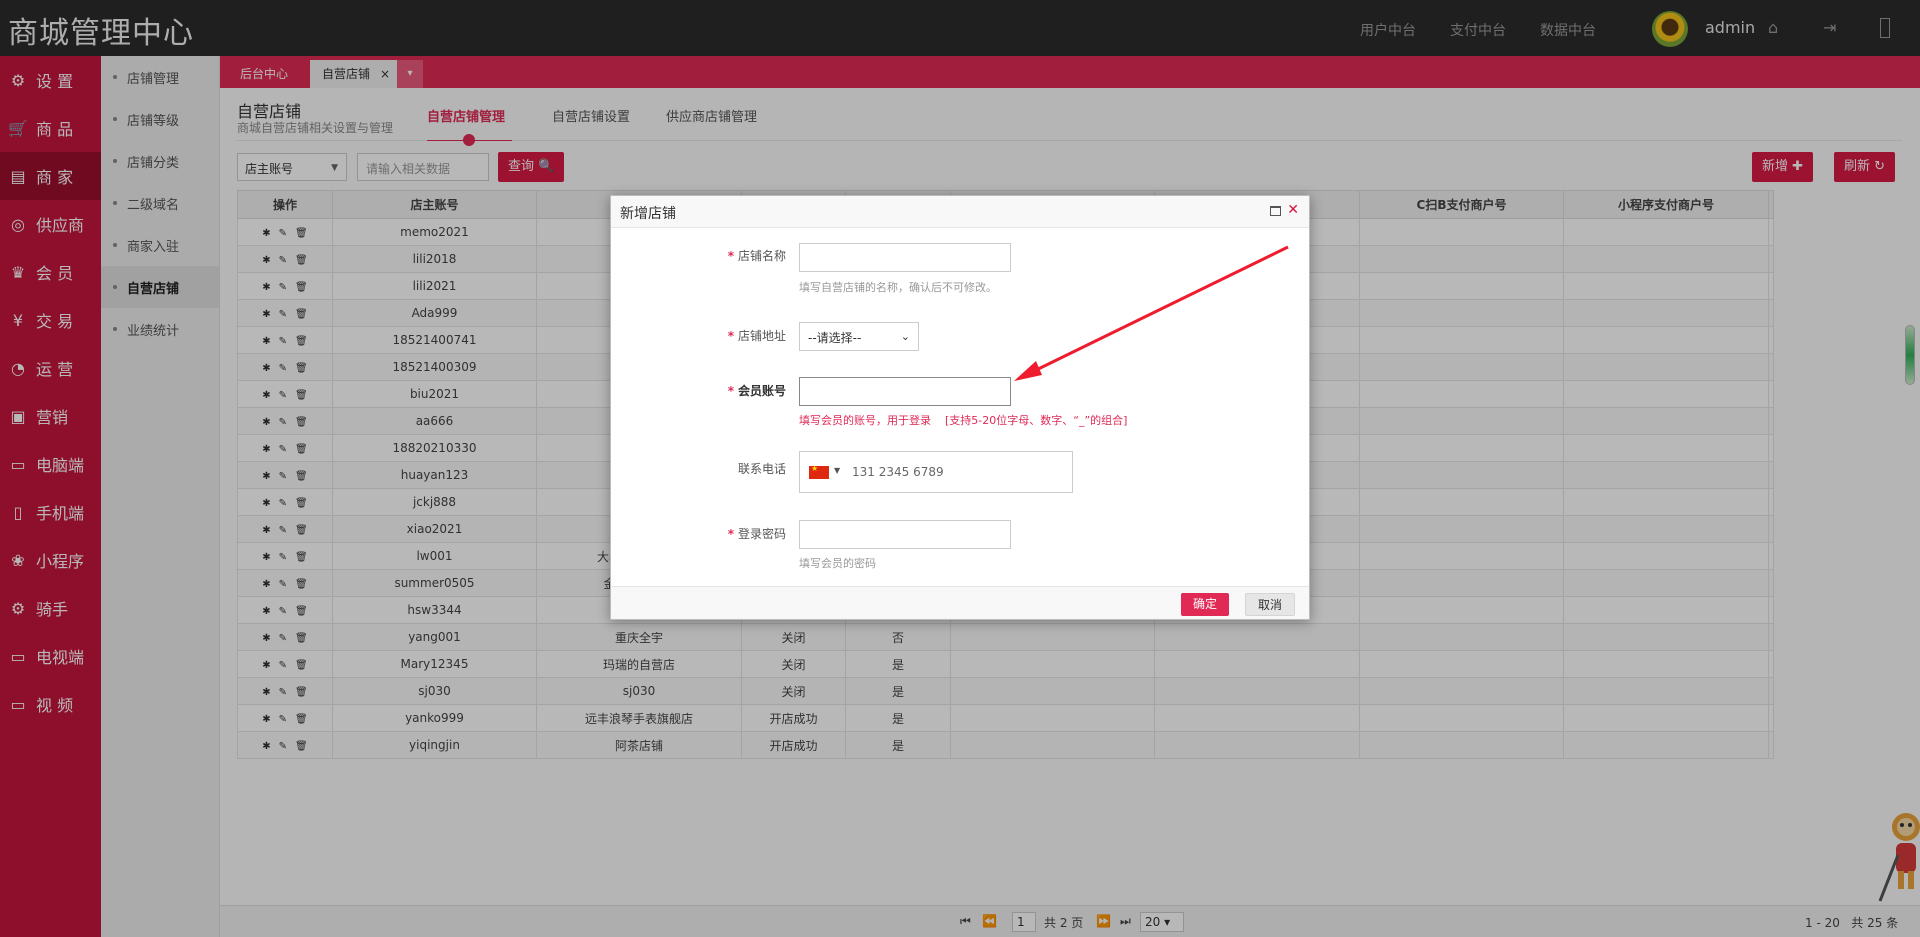  I want to click on maximize-icon, so click(1275, 211).